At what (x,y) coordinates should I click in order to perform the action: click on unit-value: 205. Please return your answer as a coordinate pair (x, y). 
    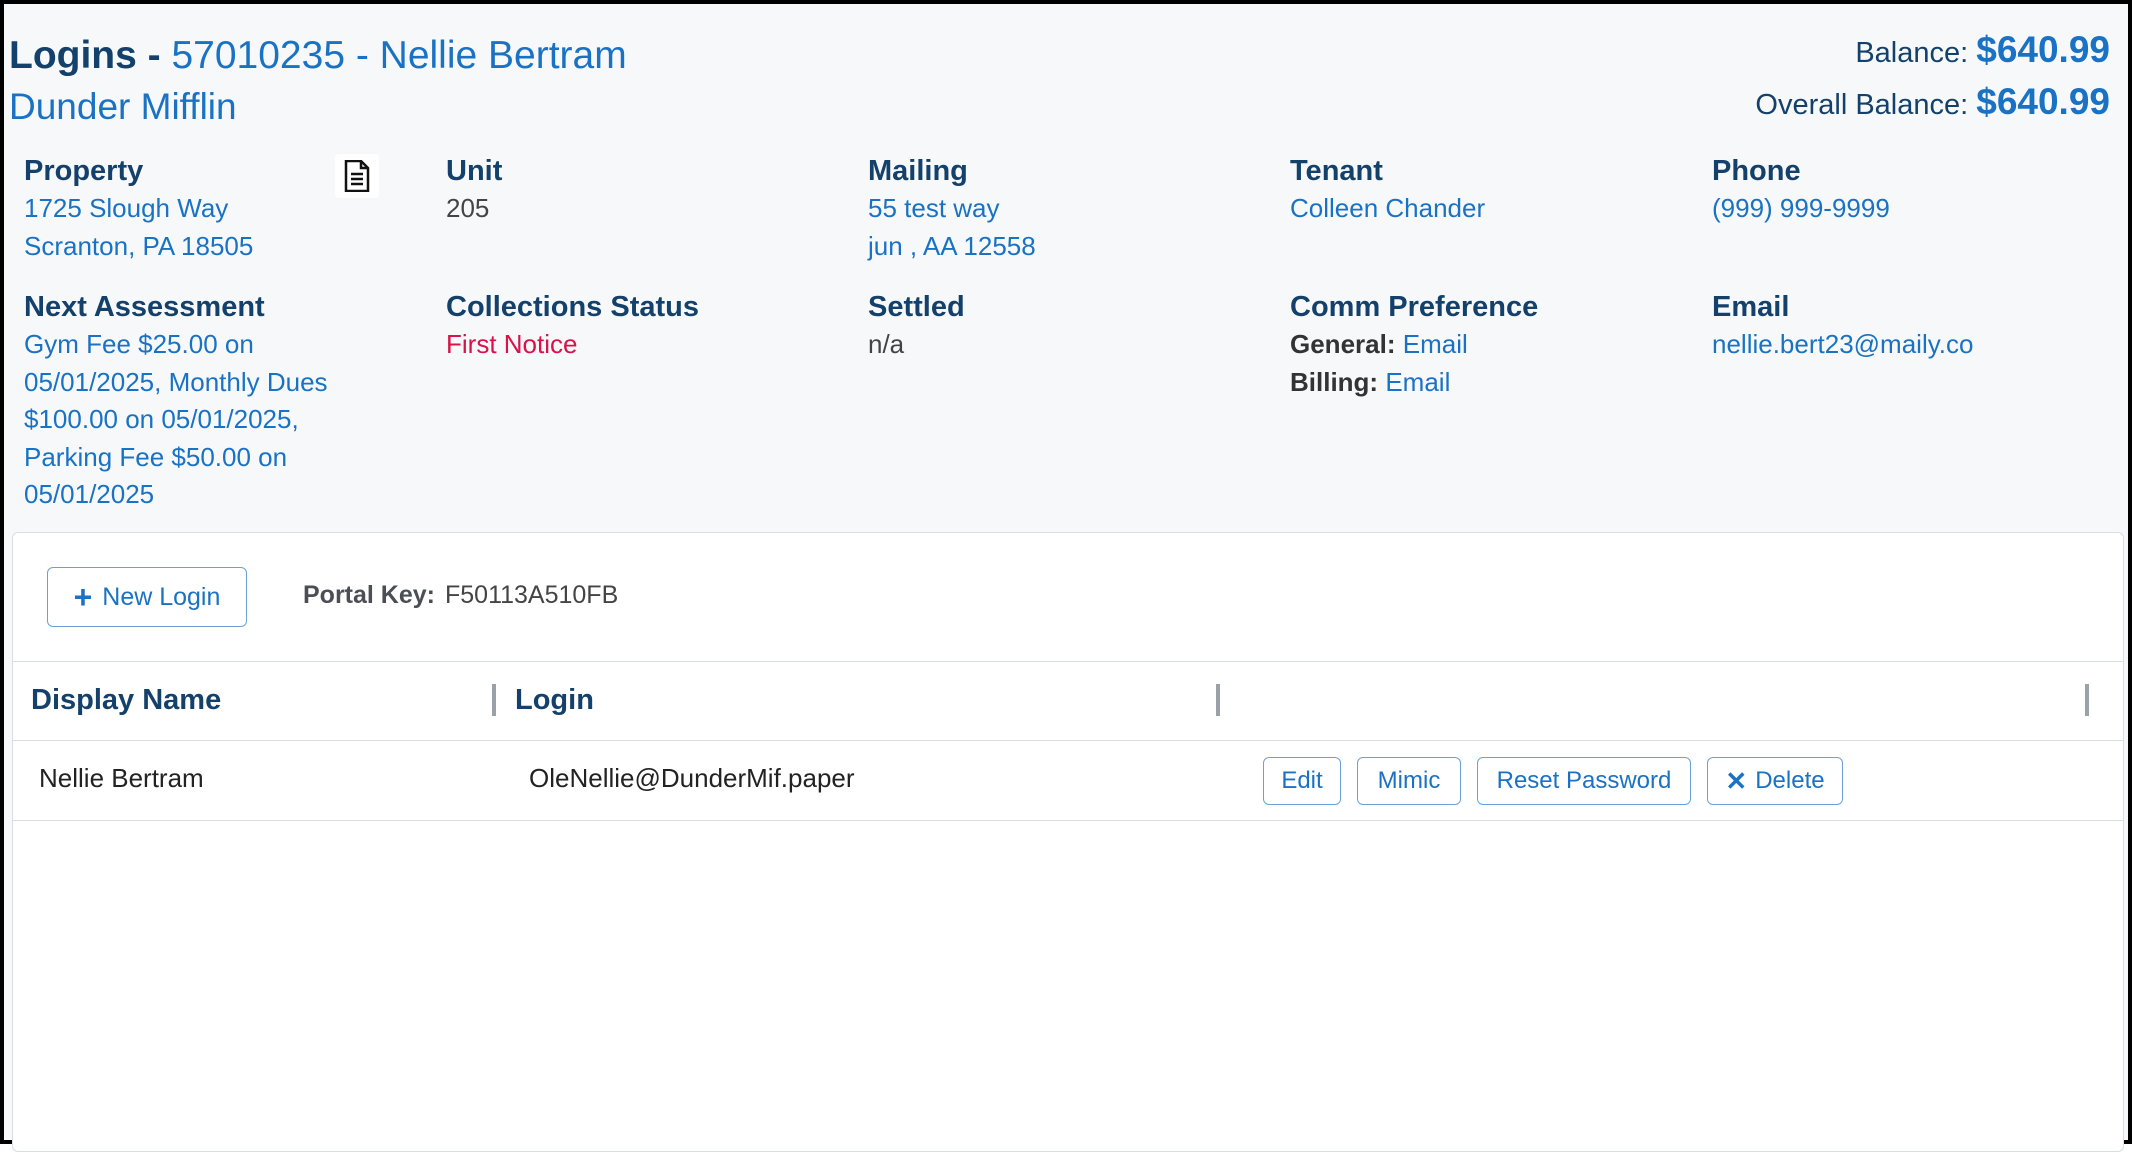
    Looking at the image, I should click on (468, 208).